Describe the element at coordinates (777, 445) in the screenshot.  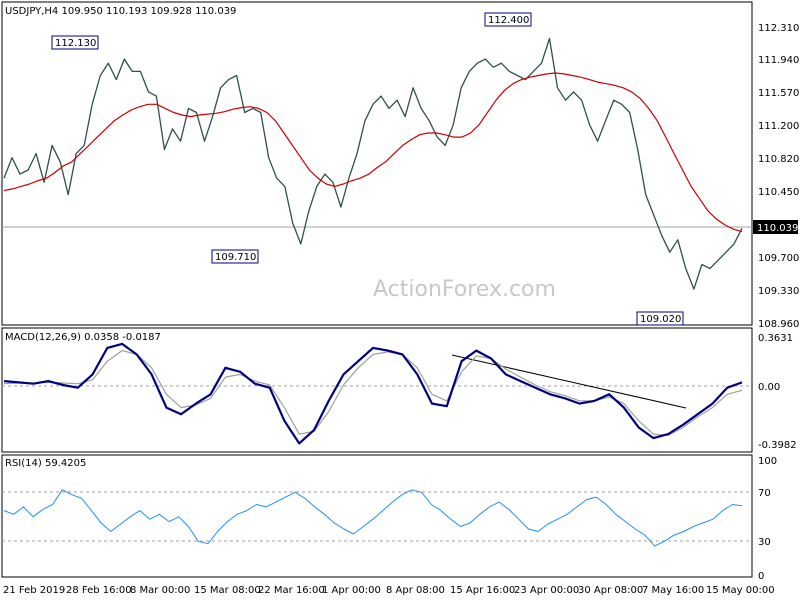
I see `macd-tick: -0.3982` at that location.